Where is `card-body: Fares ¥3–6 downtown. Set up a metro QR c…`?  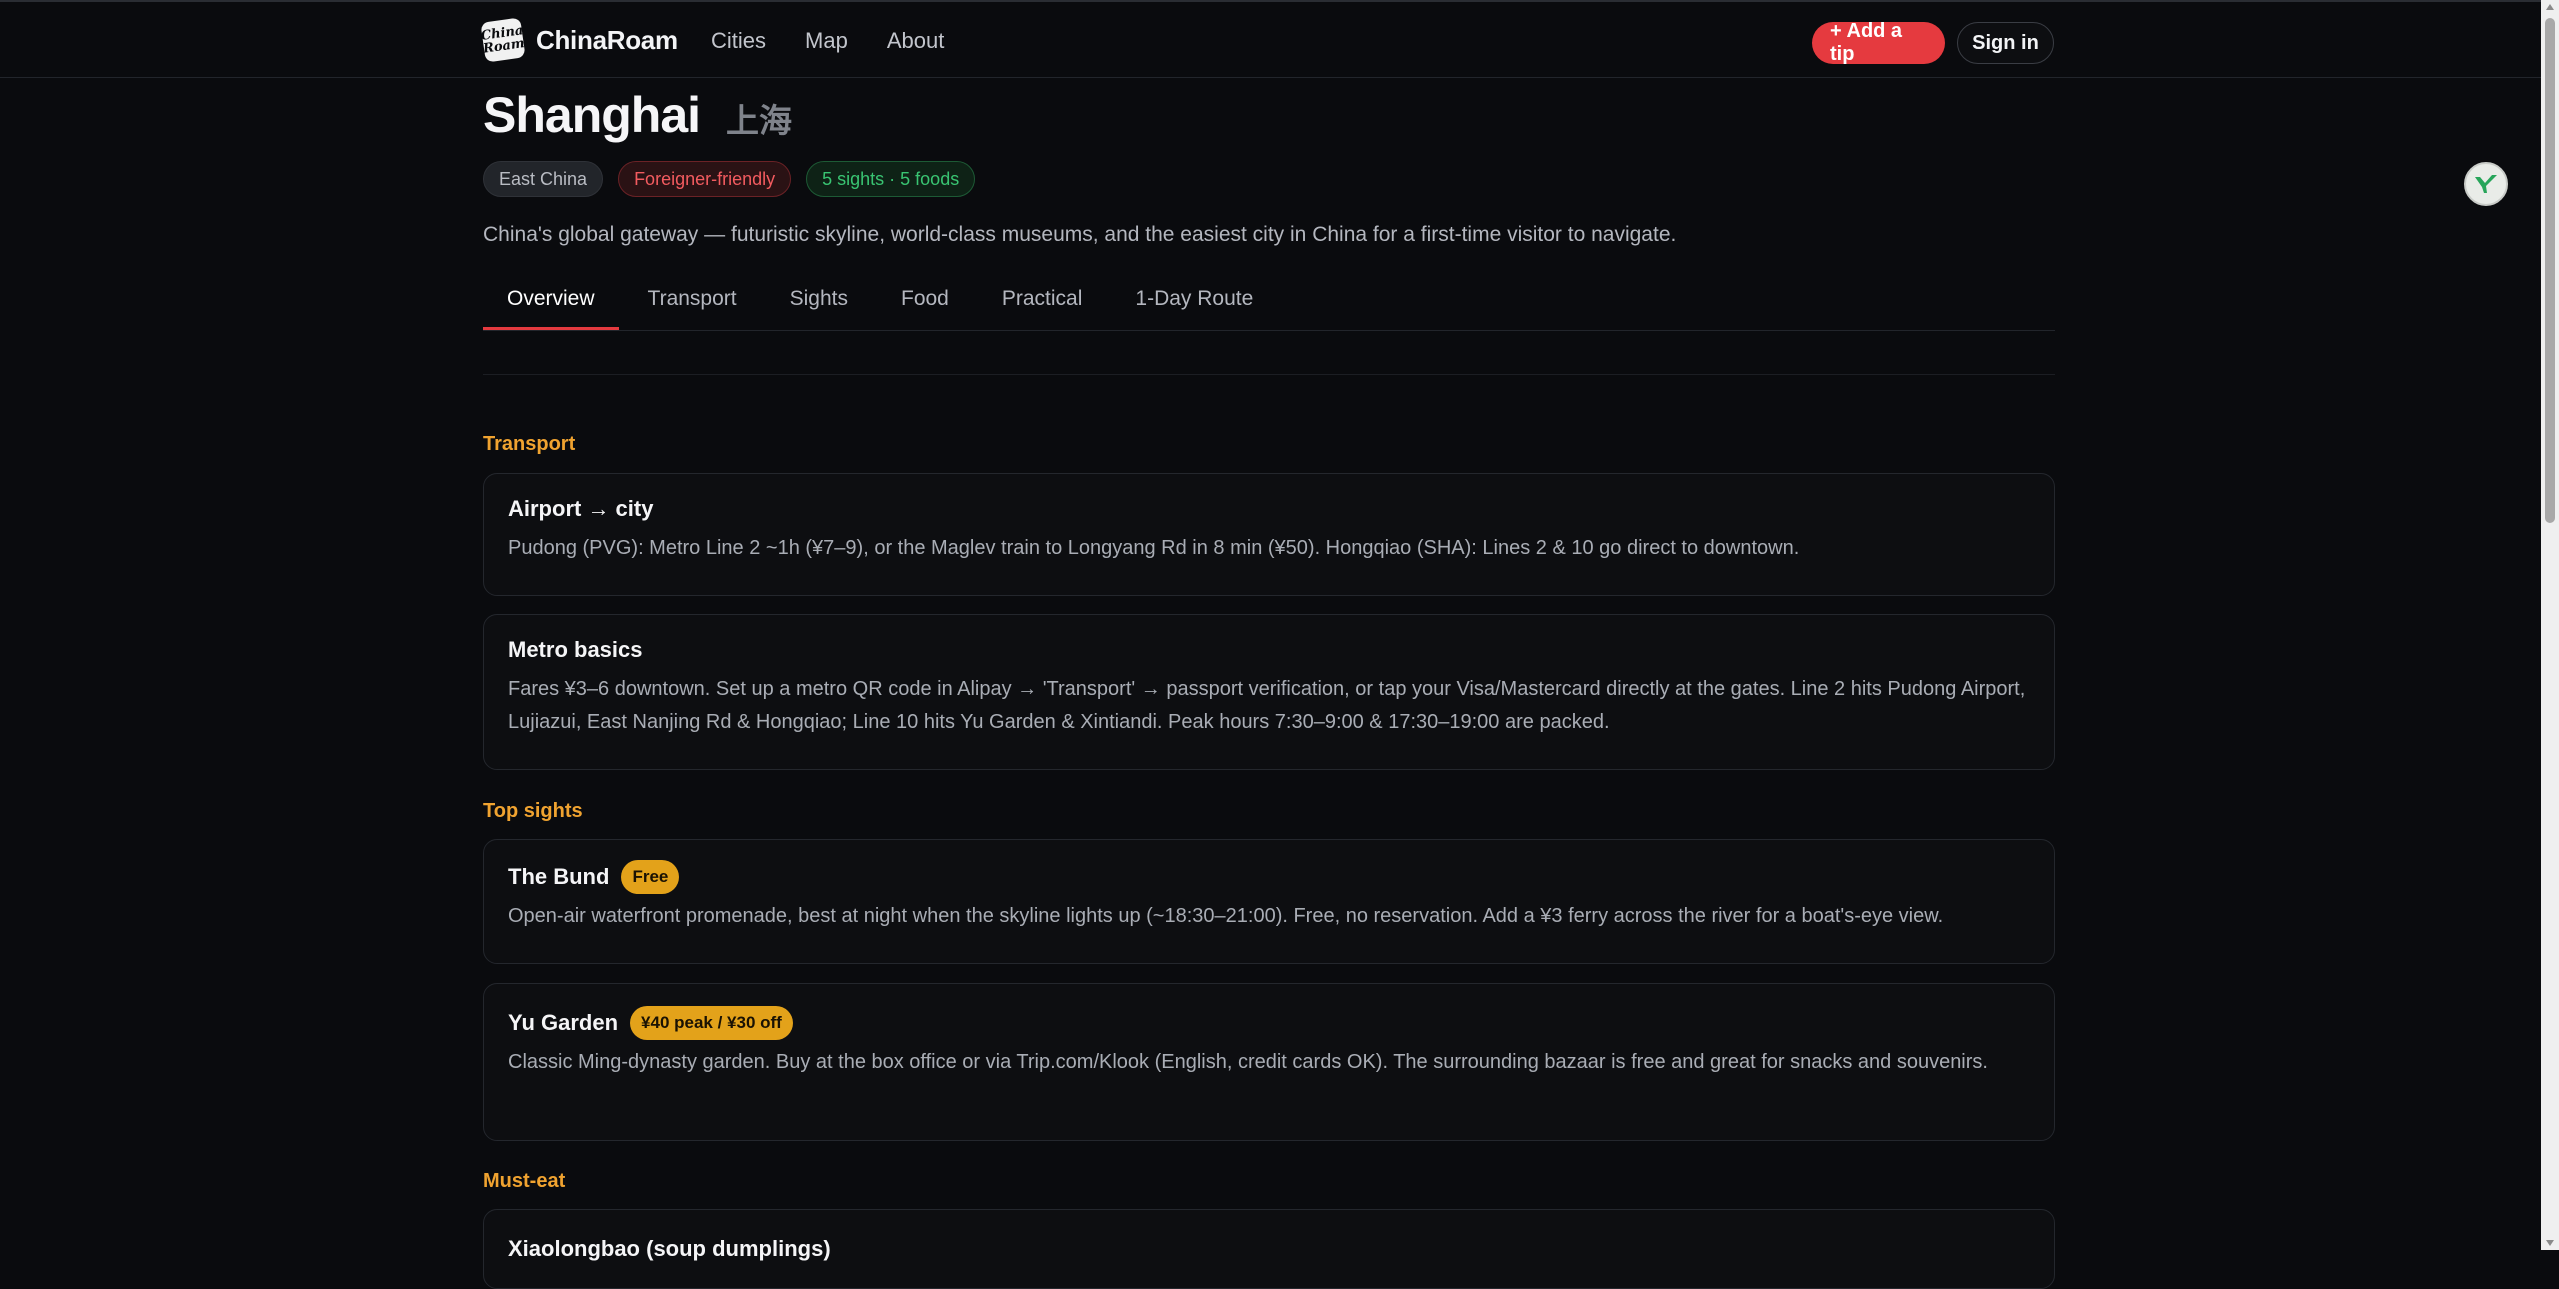 card-body: Fares ¥3–6 downtown. Set up a metro QR c… is located at coordinates (1267, 705).